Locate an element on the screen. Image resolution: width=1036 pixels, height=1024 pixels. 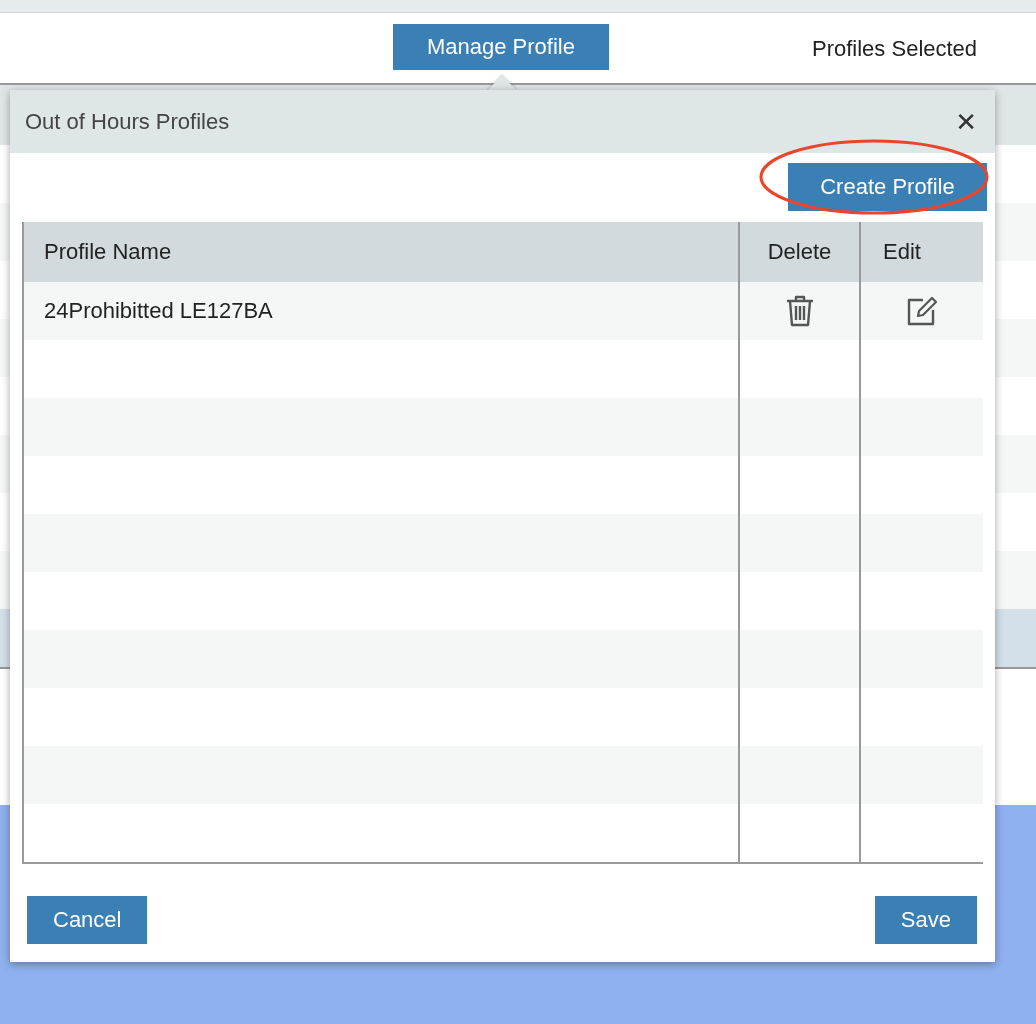
profiles-selected-label: Profiles Selected is located at coordinates (895, 49).